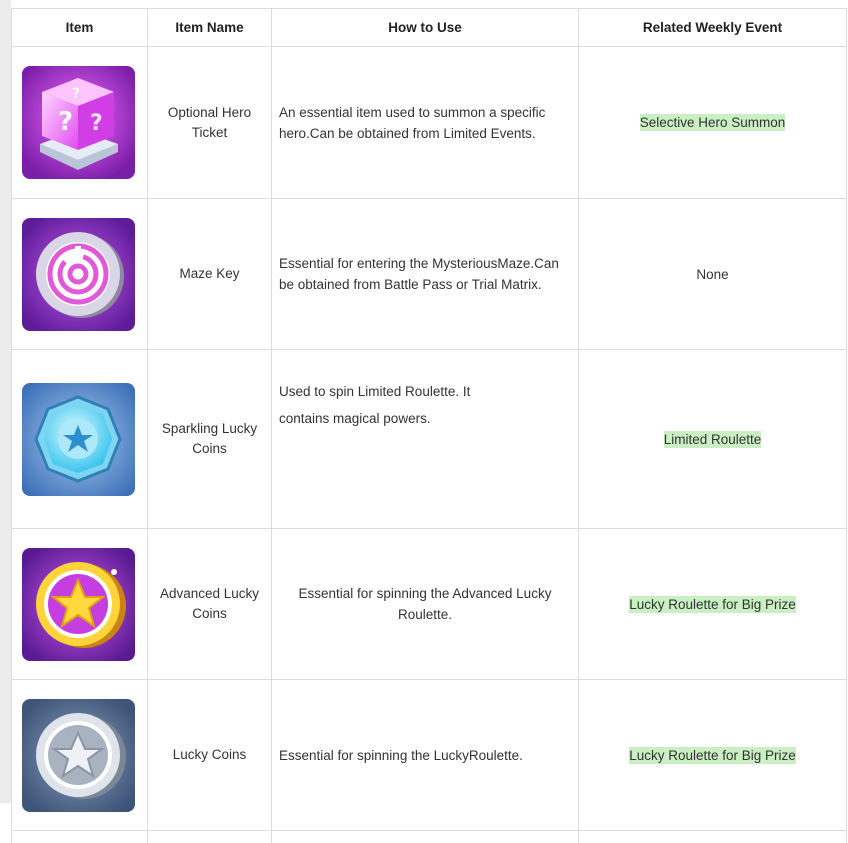 Image resolution: width=848 pixels, height=843 pixels. What do you see at coordinates (210, 755) in the screenshot?
I see `item-name: Lucky Coins` at bounding box center [210, 755].